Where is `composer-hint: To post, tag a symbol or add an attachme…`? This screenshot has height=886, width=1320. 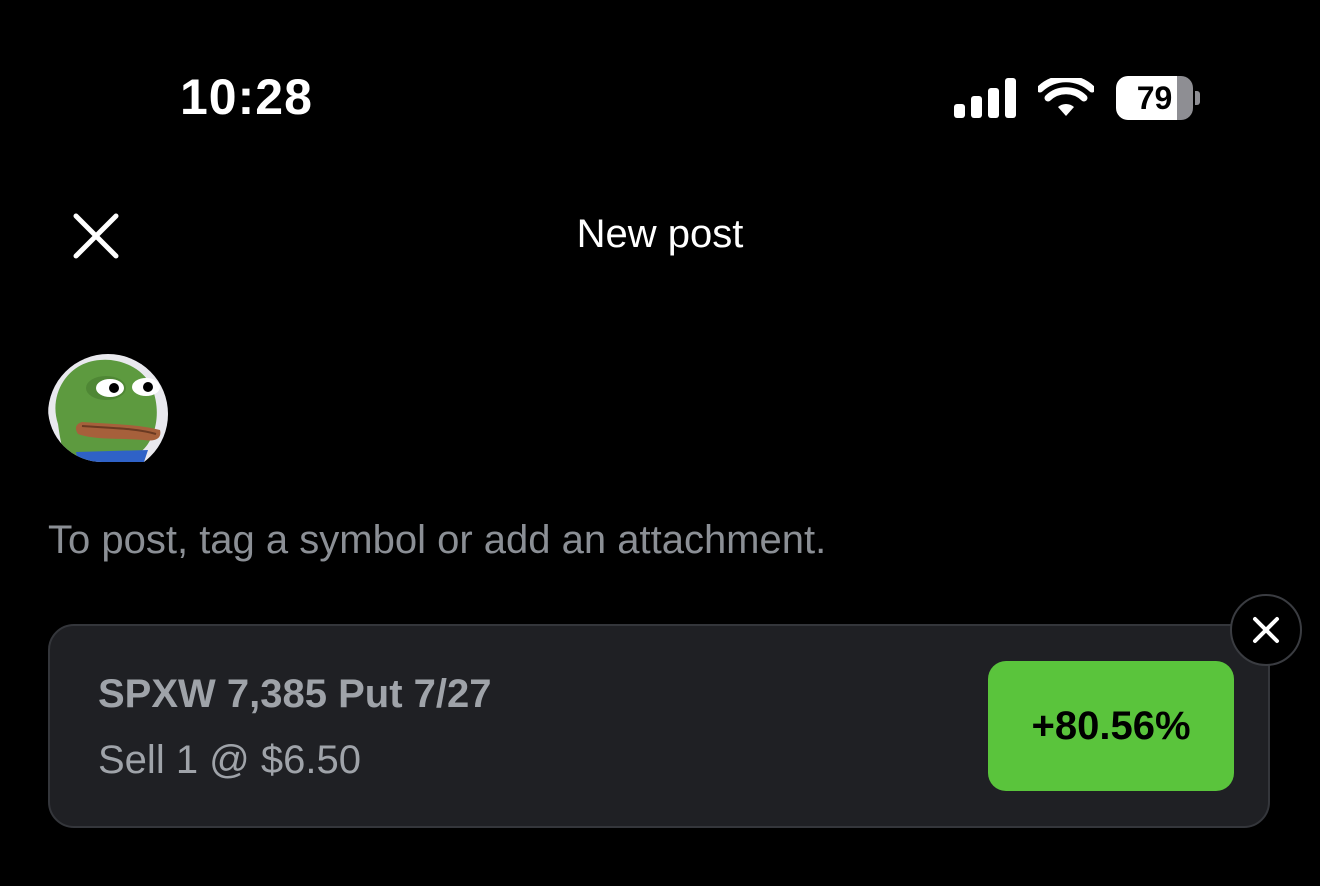 composer-hint: To post, tag a symbol or add an attachme… is located at coordinates (437, 540).